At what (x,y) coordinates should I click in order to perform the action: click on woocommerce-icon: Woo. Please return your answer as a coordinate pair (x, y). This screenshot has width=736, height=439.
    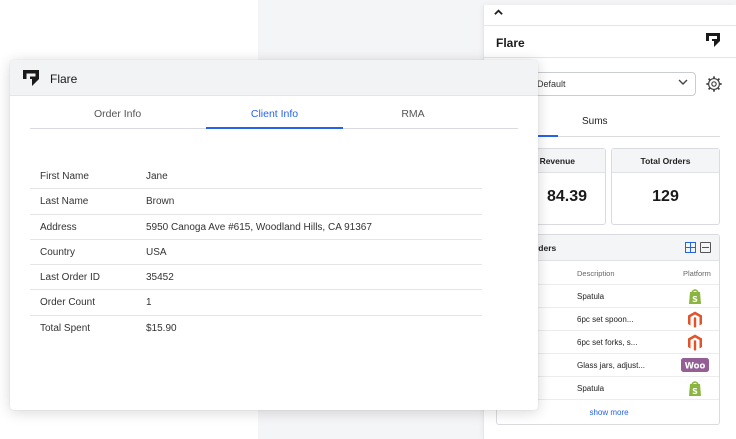
    Looking at the image, I should click on (695, 365).